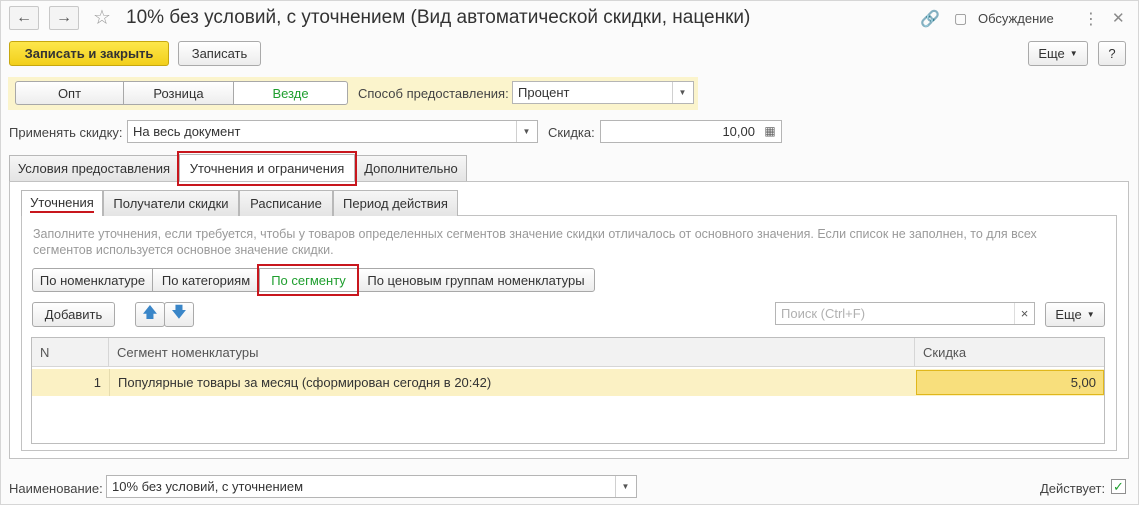  What do you see at coordinates (89, 53) in the screenshot?
I see `save-and-close-button: Записать и закрыть` at bounding box center [89, 53].